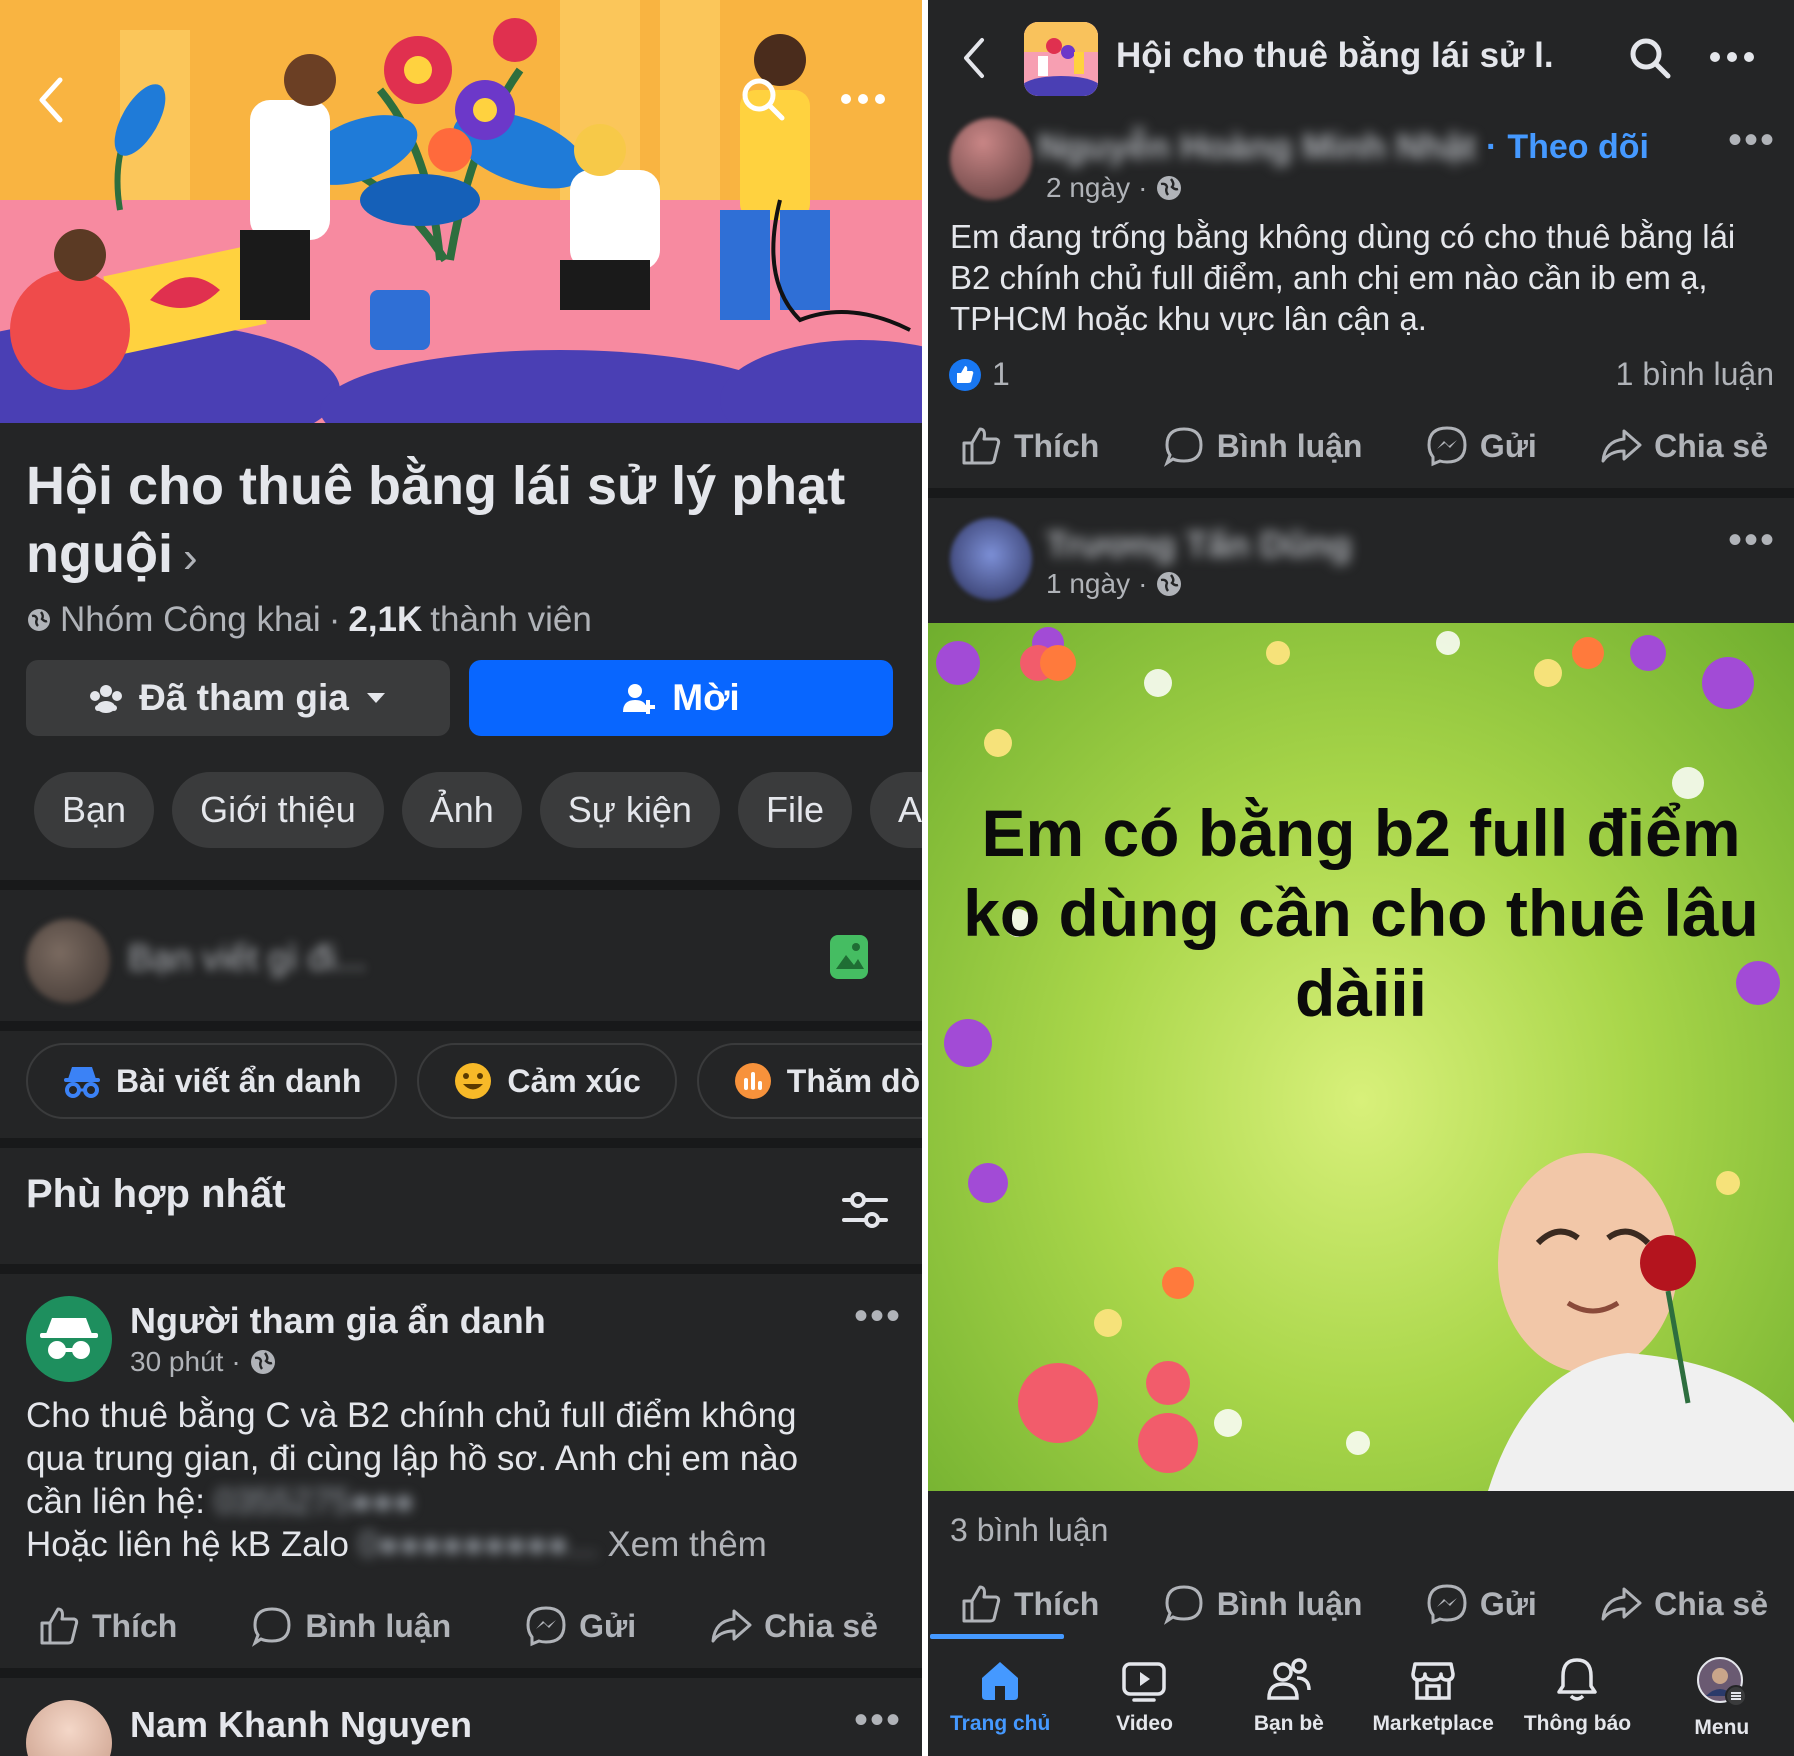 This screenshot has width=1794, height=1756. Describe the element at coordinates (965, 375) in the screenshot. I see `like-reaction-icon` at that location.